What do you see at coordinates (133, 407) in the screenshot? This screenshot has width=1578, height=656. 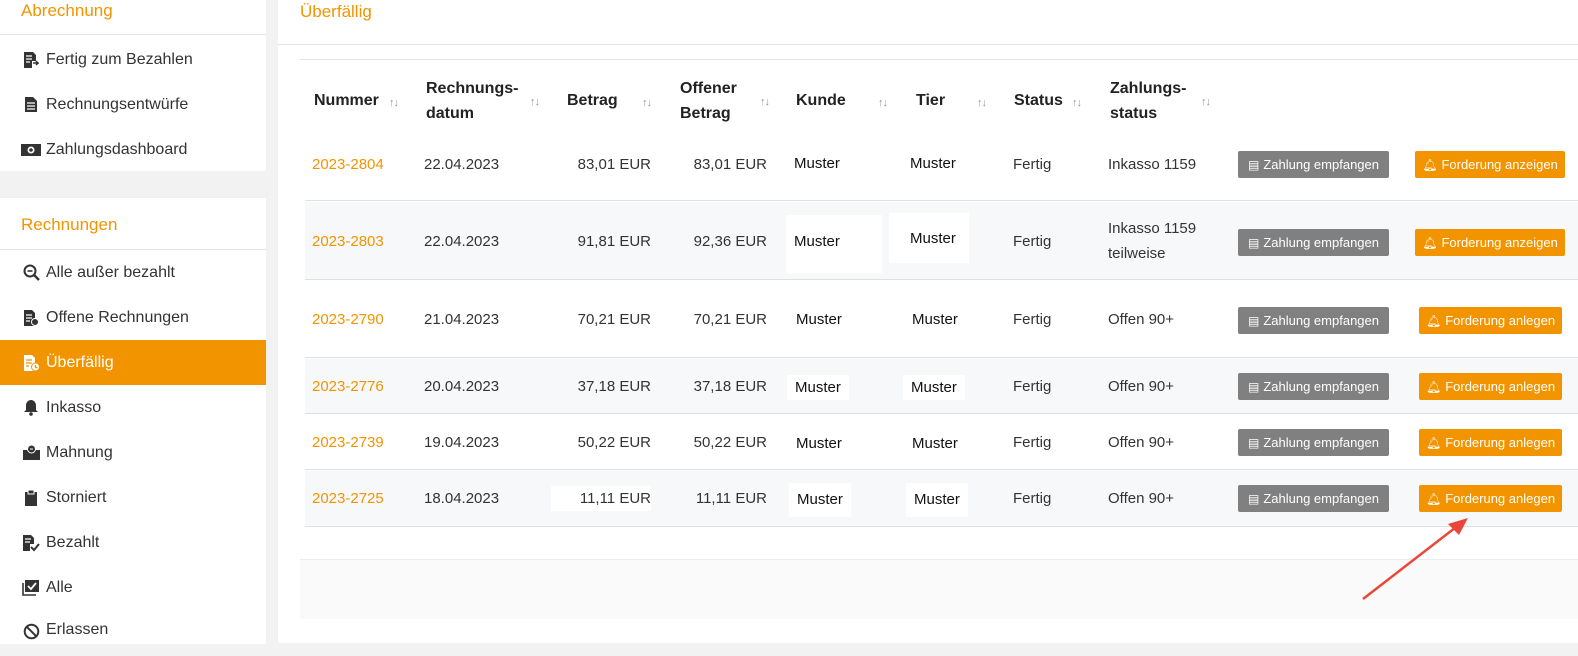 I see `sidebar-item-collection: Inkasso` at bounding box center [133, 407].